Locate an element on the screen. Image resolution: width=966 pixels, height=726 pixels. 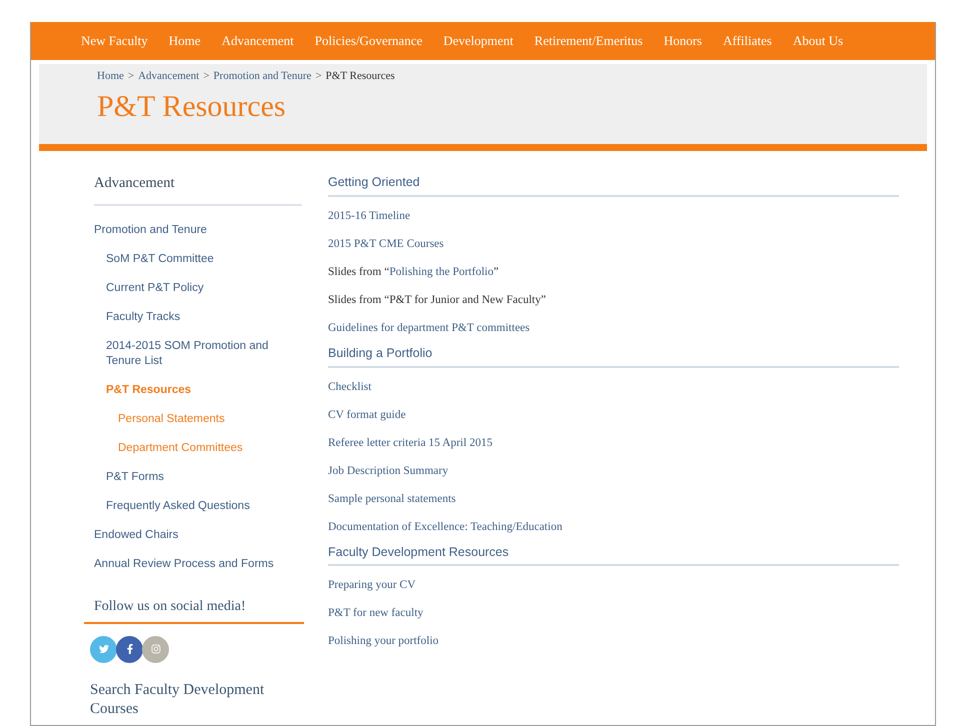
resource-link: 2015-16 Timeline is located at coordinates (613, 216).